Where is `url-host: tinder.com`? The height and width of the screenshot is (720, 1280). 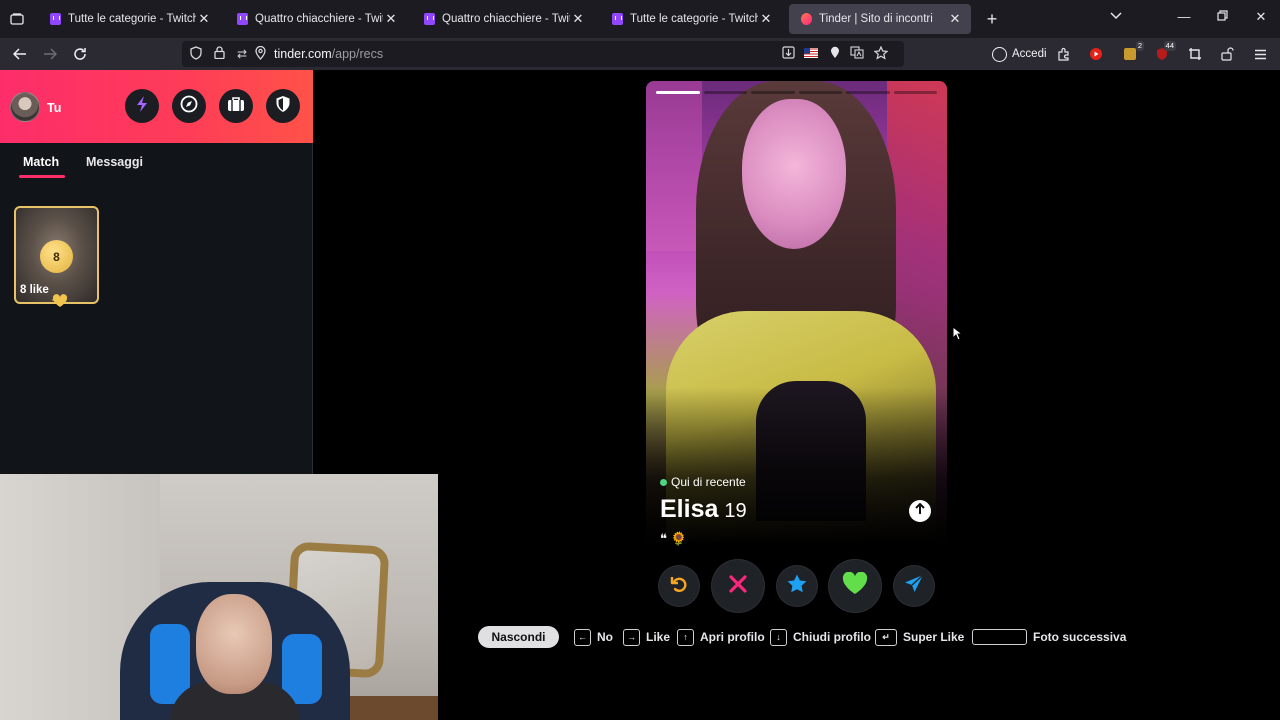 url-host: tinder.com is located at coordinates (303, 54).